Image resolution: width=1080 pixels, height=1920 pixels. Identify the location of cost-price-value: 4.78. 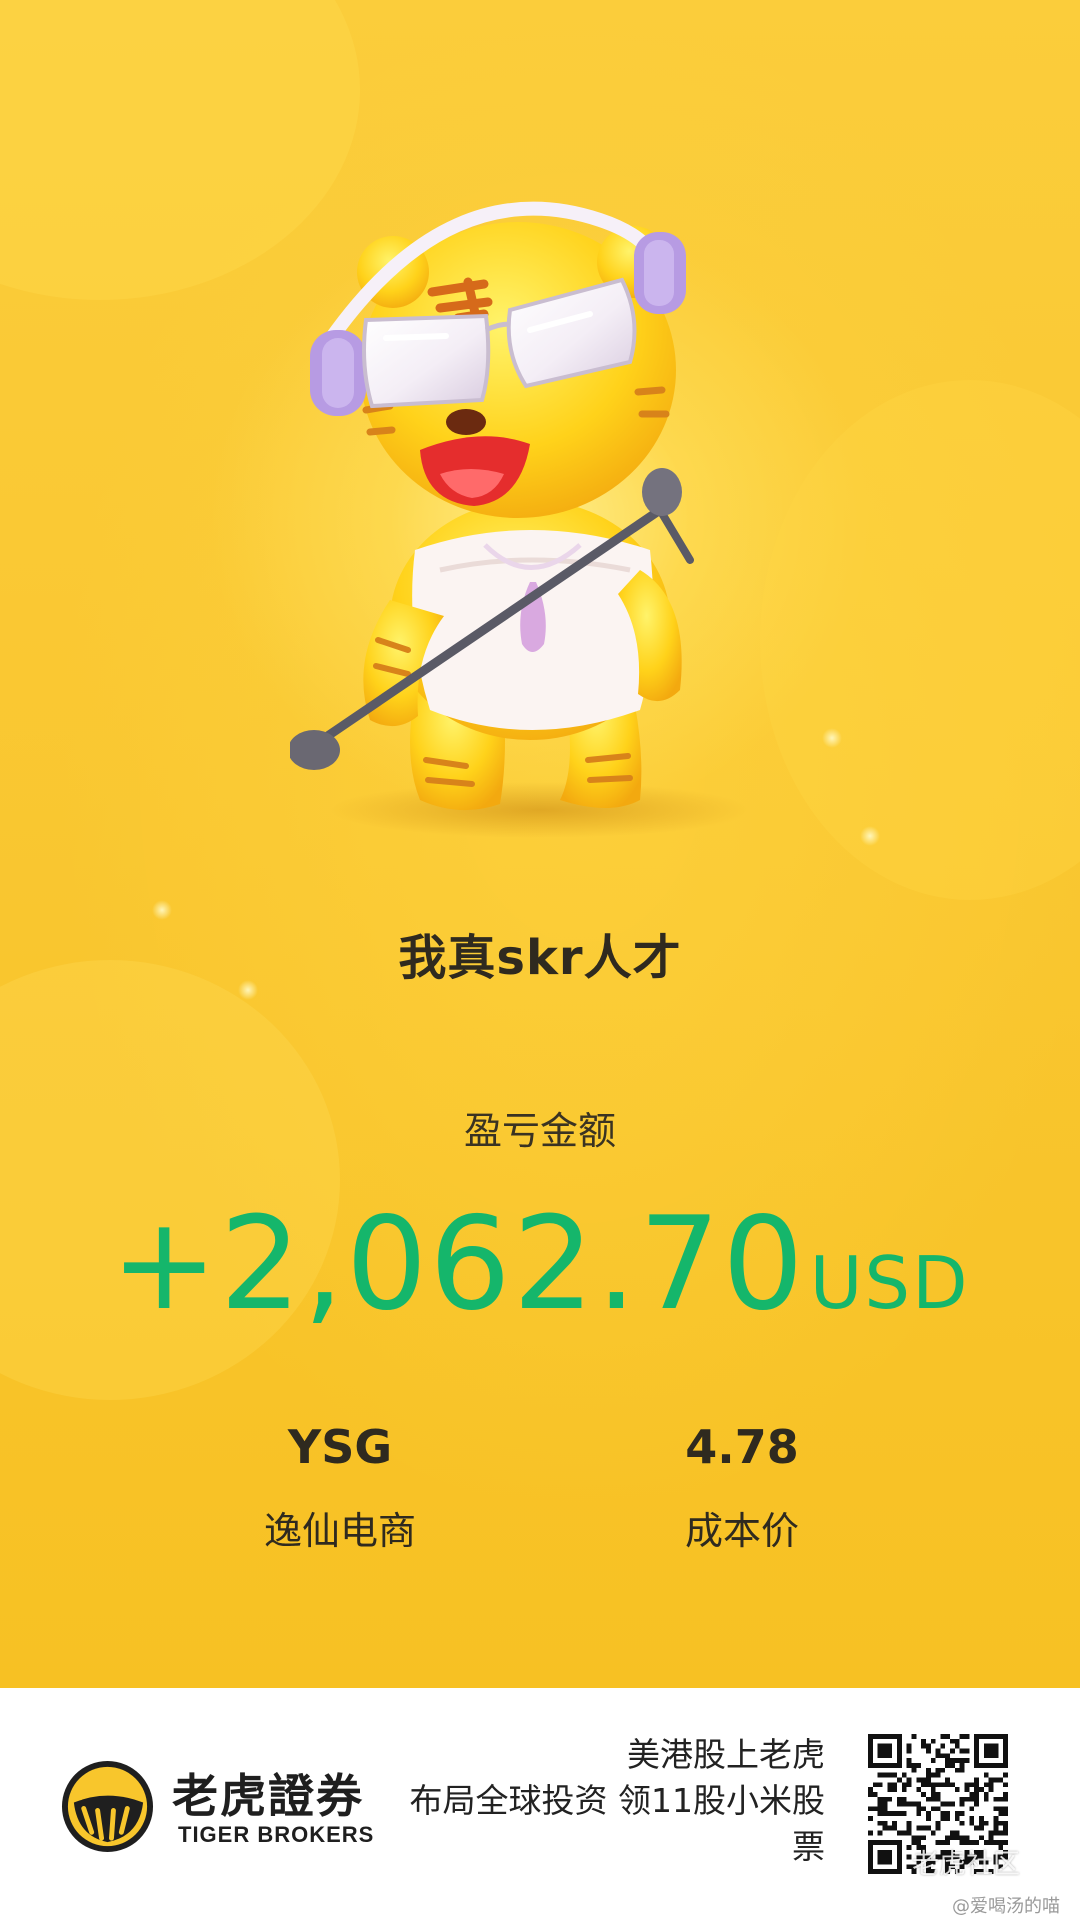
(742, 1447).